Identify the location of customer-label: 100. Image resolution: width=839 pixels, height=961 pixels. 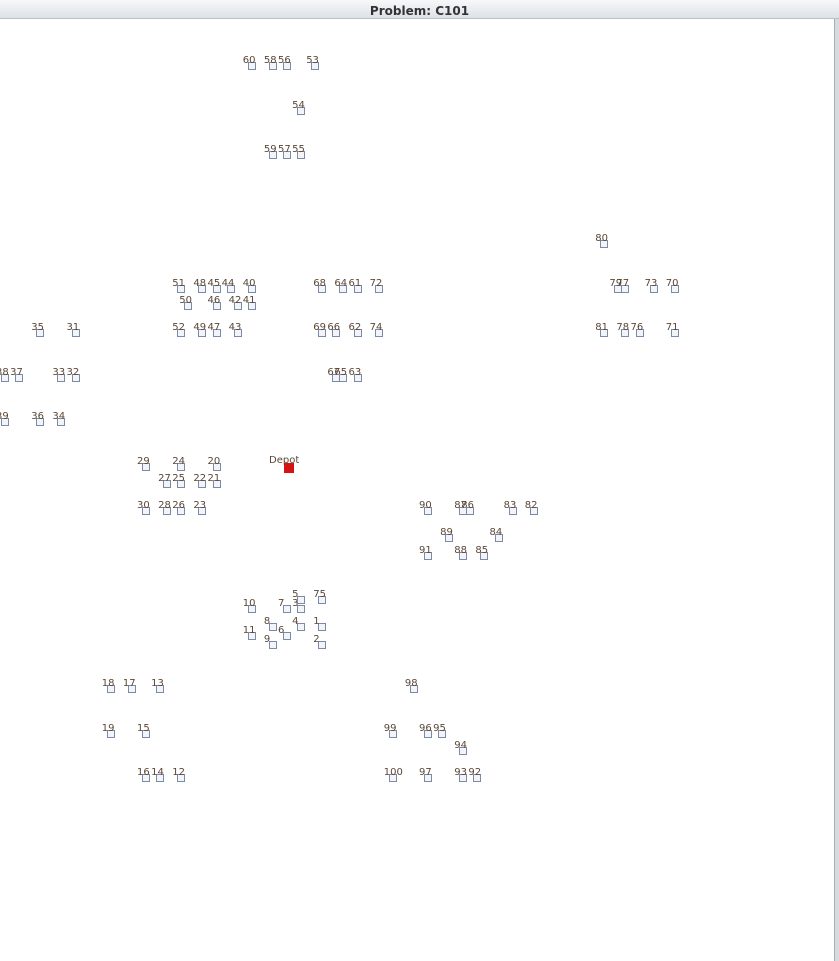
(393, 772).